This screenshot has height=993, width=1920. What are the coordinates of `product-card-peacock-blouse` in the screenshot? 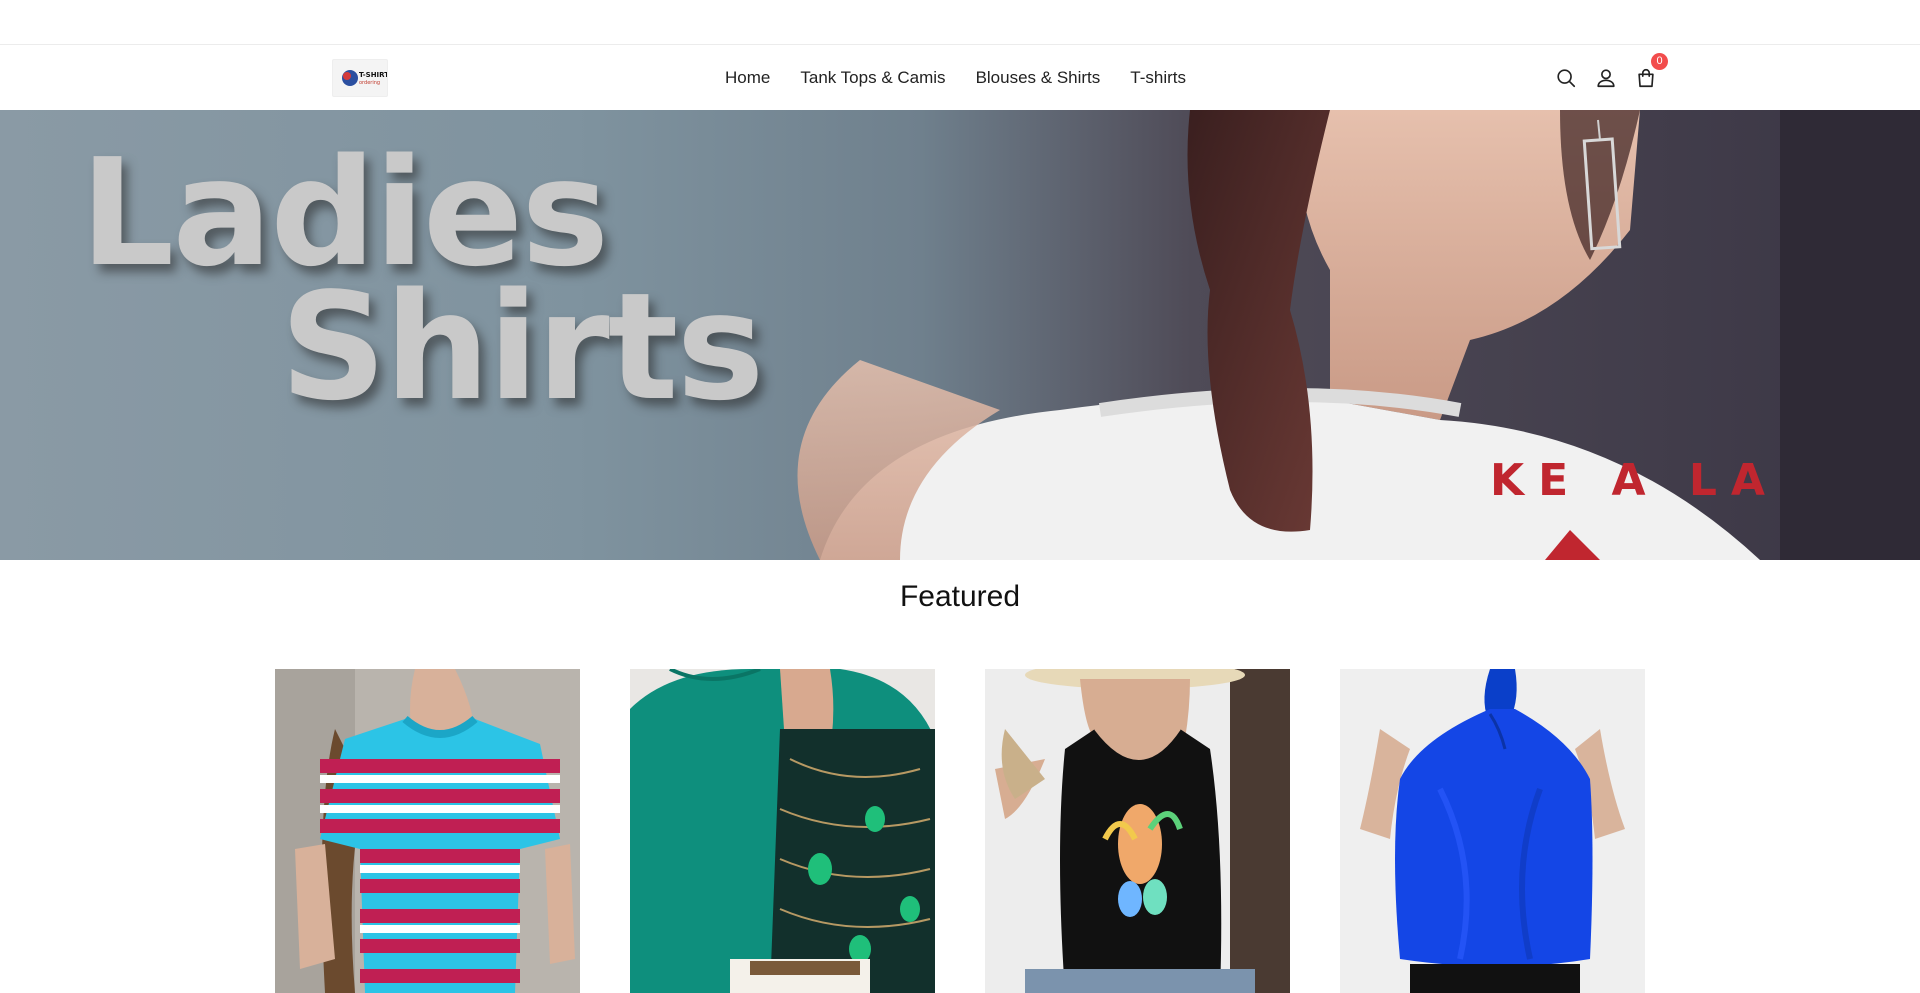 It's located at (782, 831).